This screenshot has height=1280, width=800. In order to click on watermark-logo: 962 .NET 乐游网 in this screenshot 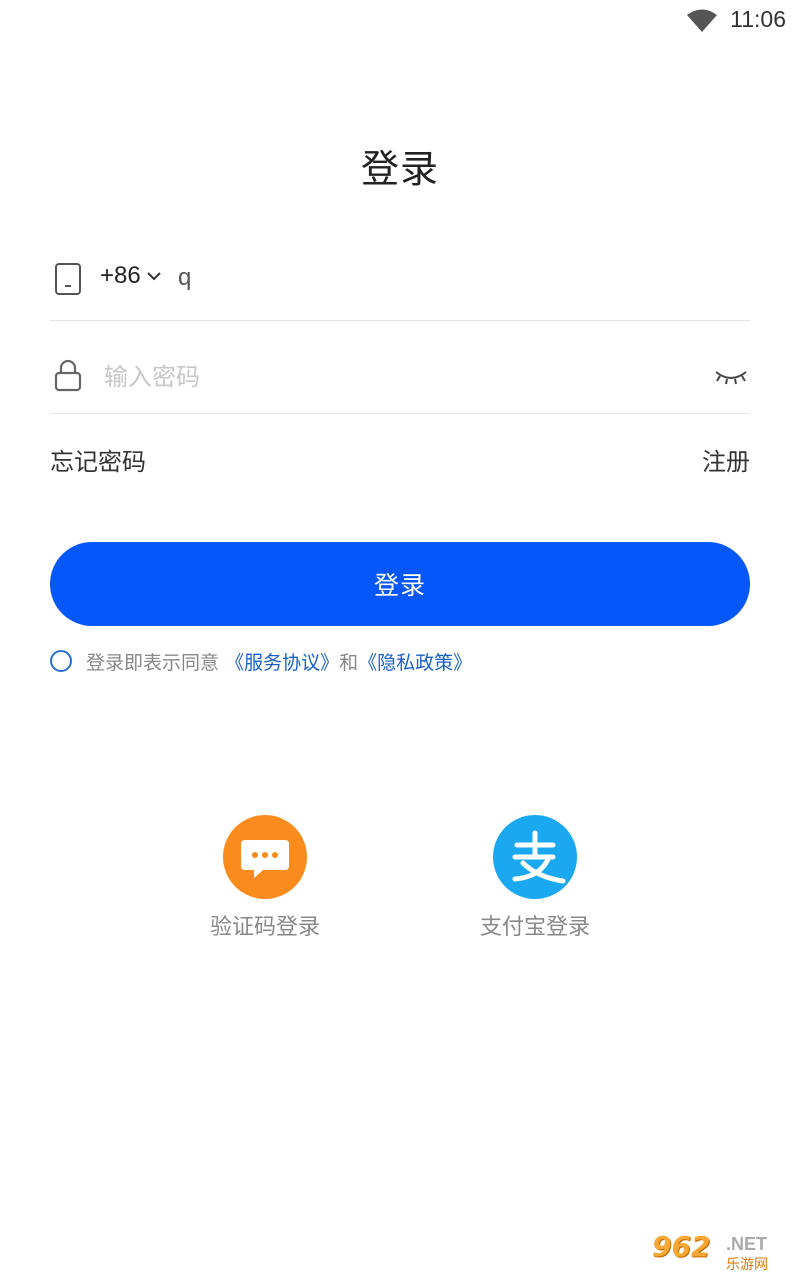, I will do `click(722, 1252)`.